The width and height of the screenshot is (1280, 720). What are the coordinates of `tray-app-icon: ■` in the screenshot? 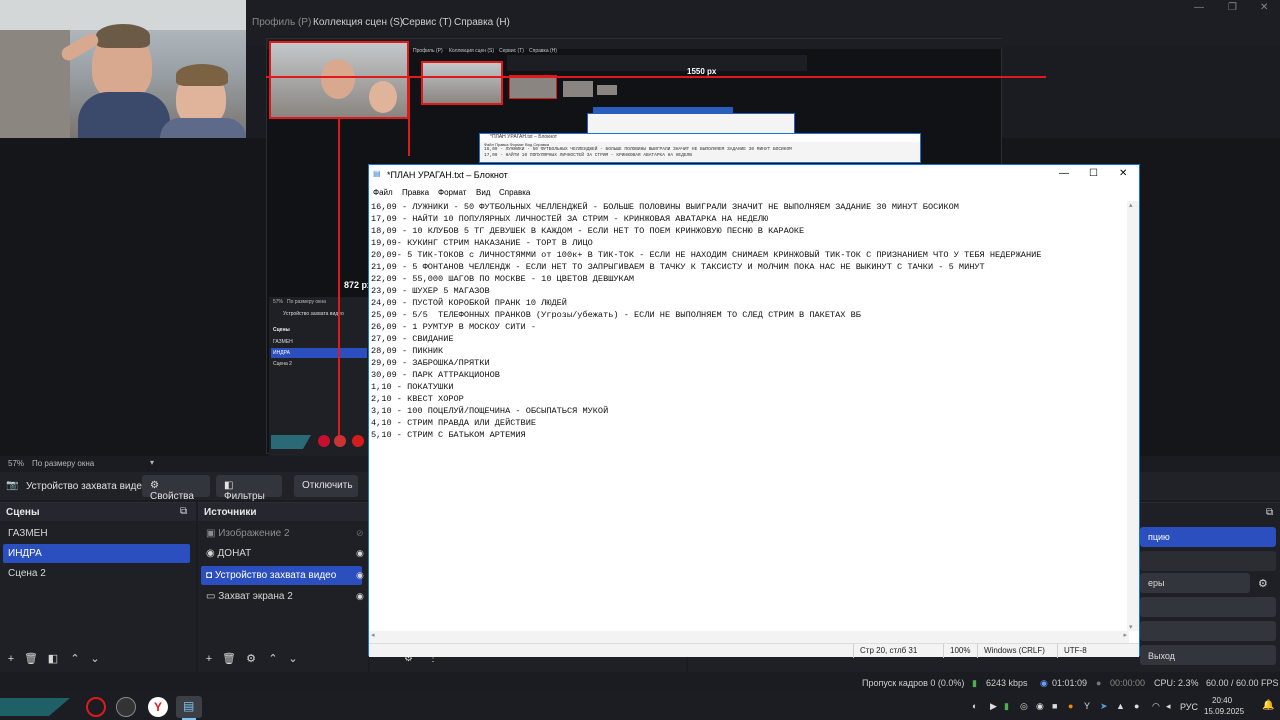 It's located at (1054, 706).